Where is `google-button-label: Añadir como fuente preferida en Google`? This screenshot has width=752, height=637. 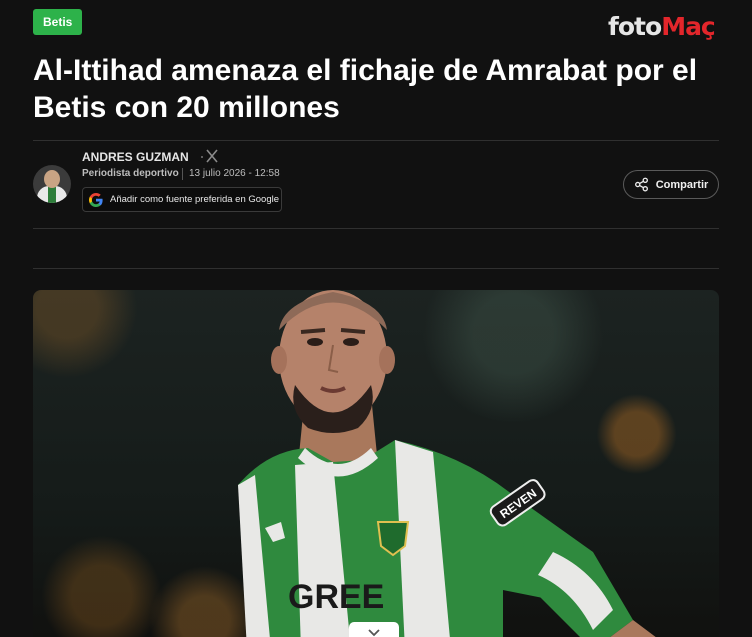 google-button-label: Añadir como fuente preferida en Google is located at coordinates (194, 199).